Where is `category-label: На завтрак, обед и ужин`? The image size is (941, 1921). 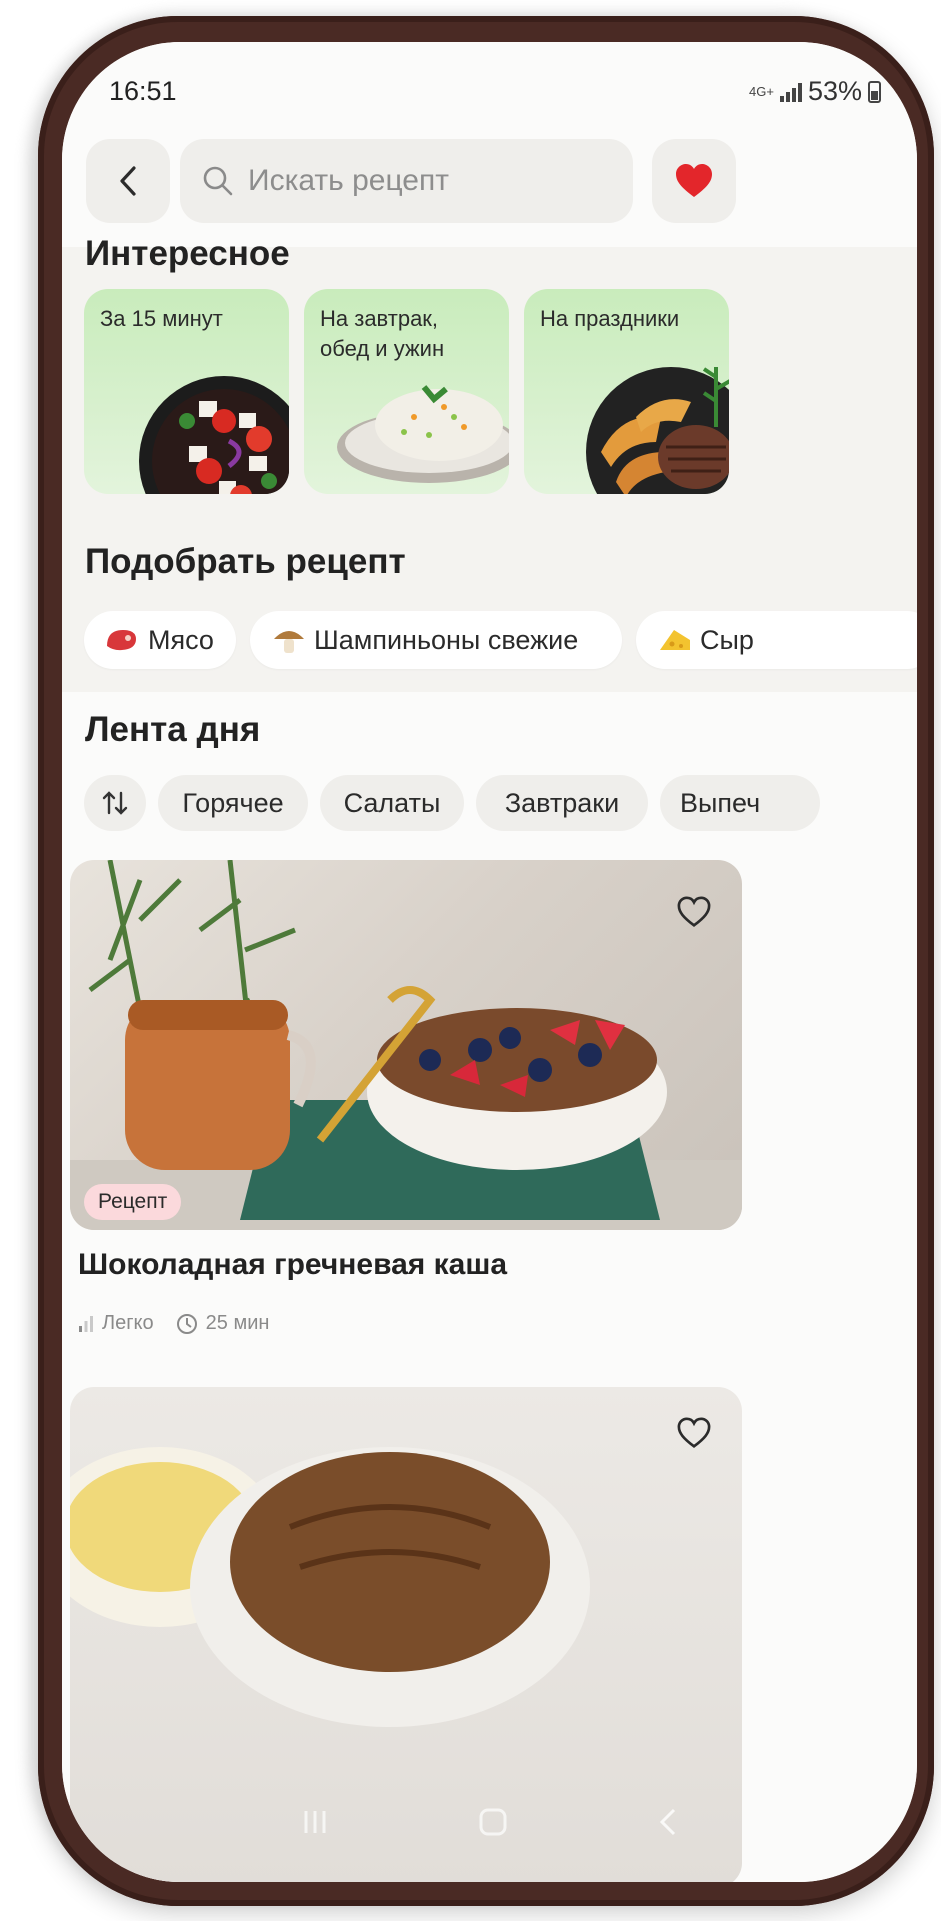 category-label: На завтрак, обед и ужин is located at coordinates (382, 333).